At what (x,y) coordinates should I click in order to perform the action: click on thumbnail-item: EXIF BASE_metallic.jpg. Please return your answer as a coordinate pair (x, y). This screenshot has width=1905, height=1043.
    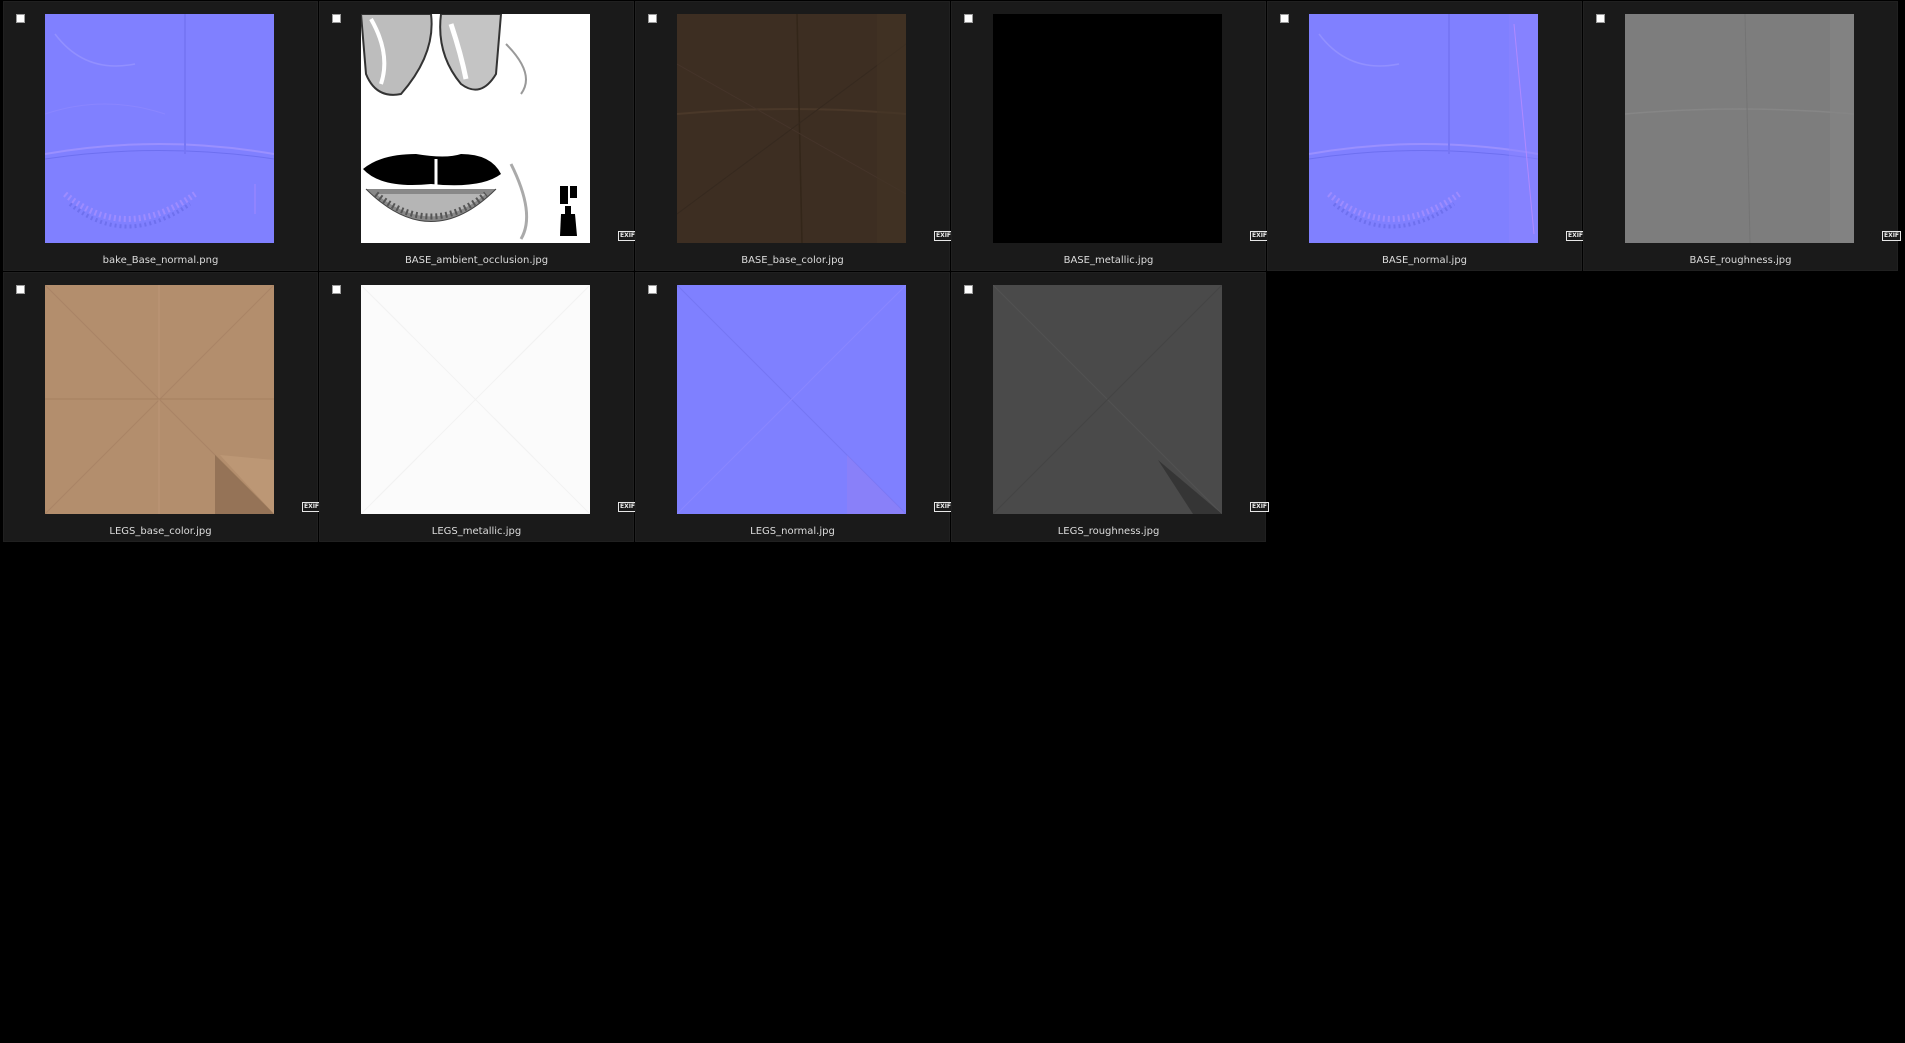
    Looking at the image, I should click on (1110, 136).